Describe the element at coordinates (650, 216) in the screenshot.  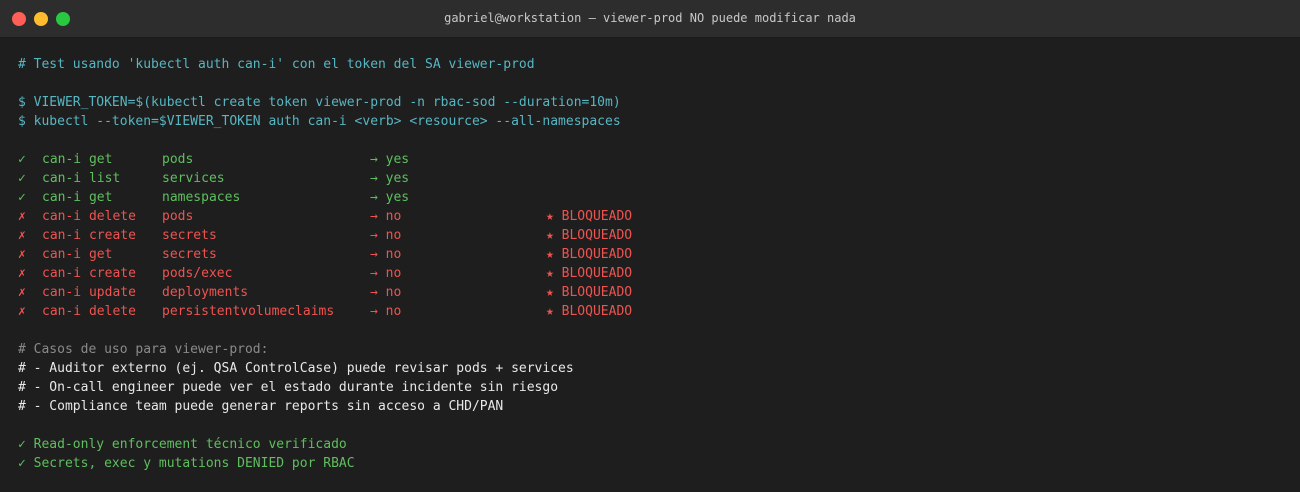
I see `check-row: ✗ can-i delete pods → no ★ BLOQUEADO` at that location.